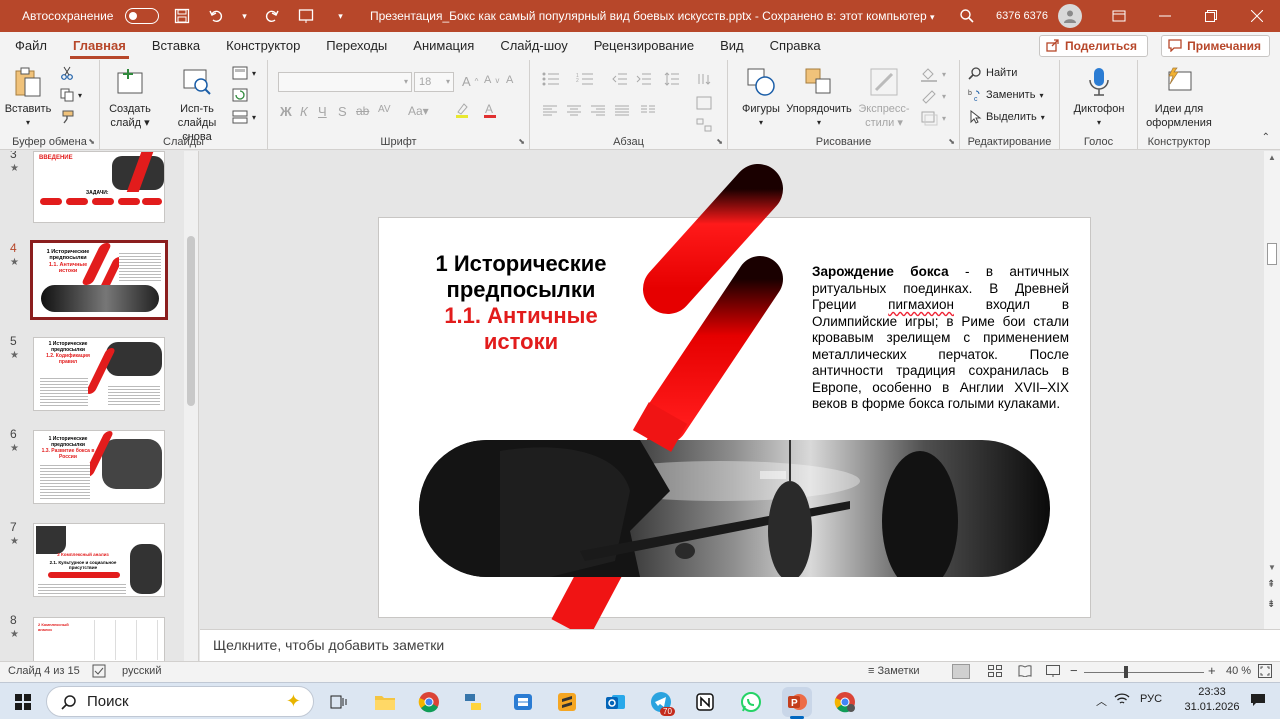 This screenshot has width=1280, height=719. Describe the element at coordinates (933, 74) in the screenshot. I see `shape-fill-icon: ▾` at that location.